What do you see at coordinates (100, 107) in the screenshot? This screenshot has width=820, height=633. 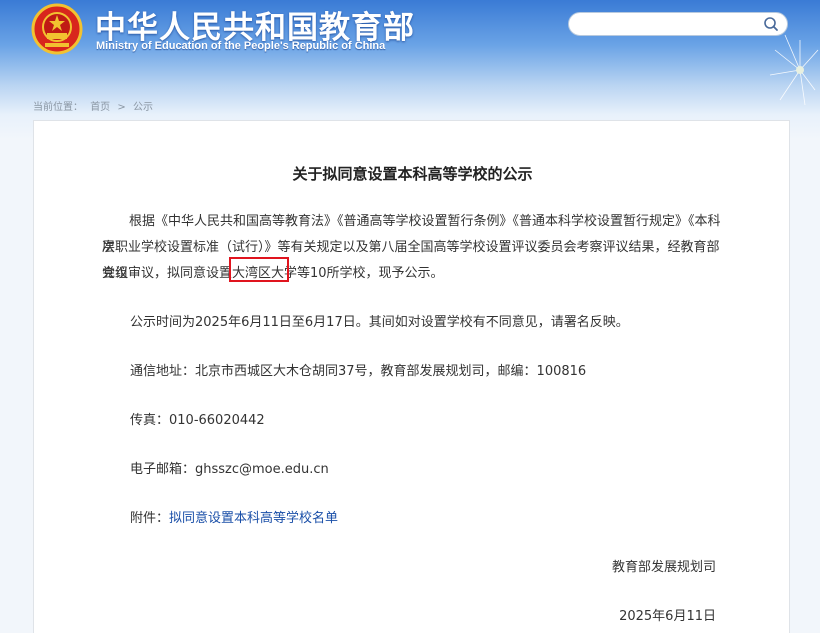 I see `breadcrumb-item-home: 首页` at bounding box center [100, 107].